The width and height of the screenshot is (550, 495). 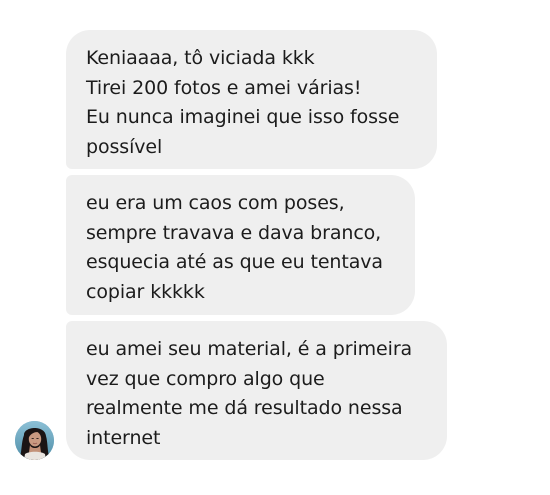 What do you see at coordinates (124, 146) in the screenshot?
I see `message-text-line: possível` at bounding box center [124, 146].